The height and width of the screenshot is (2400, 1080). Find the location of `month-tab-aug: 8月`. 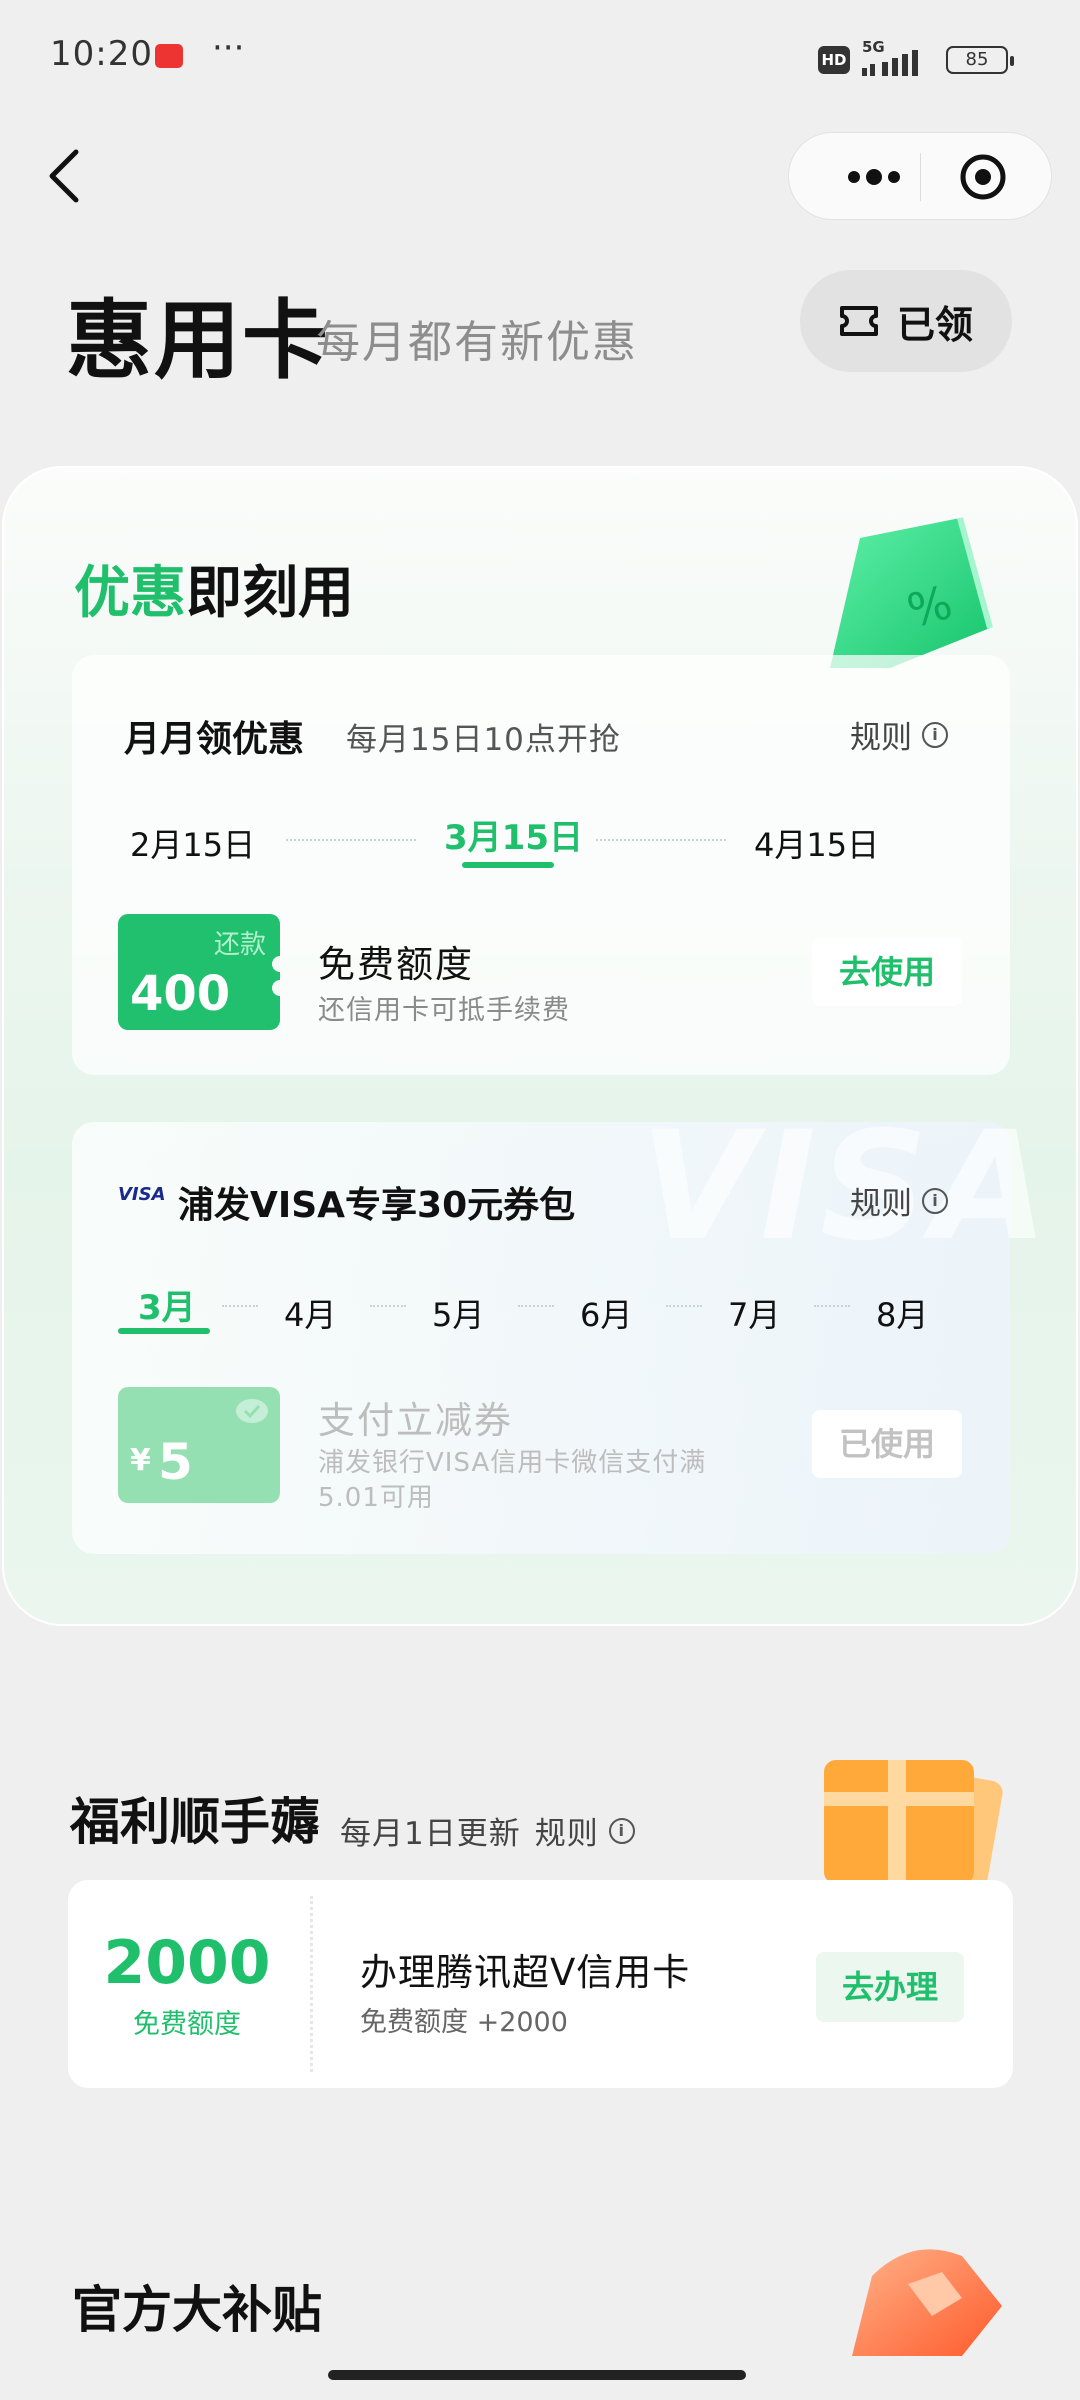

month-tab-aug: 8月 is located at coordinates (902, 1313).